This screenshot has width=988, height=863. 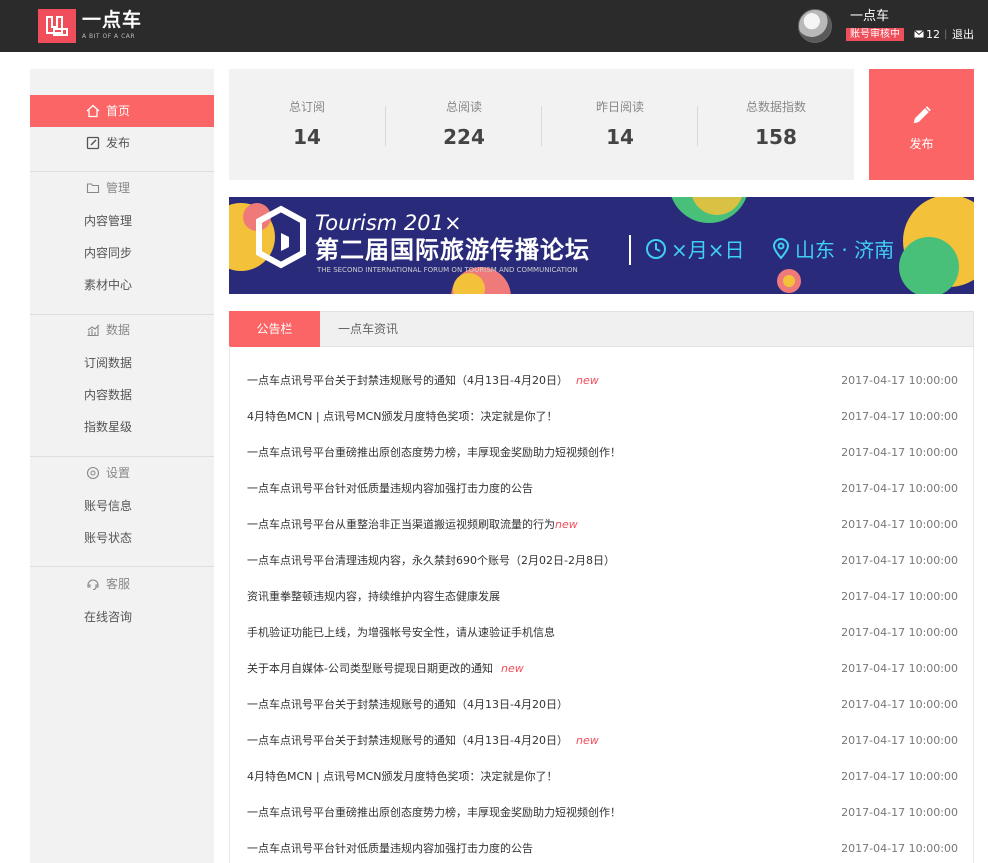 I want to click on sidebar-section-data: 数据, so click(x=122, y=330).